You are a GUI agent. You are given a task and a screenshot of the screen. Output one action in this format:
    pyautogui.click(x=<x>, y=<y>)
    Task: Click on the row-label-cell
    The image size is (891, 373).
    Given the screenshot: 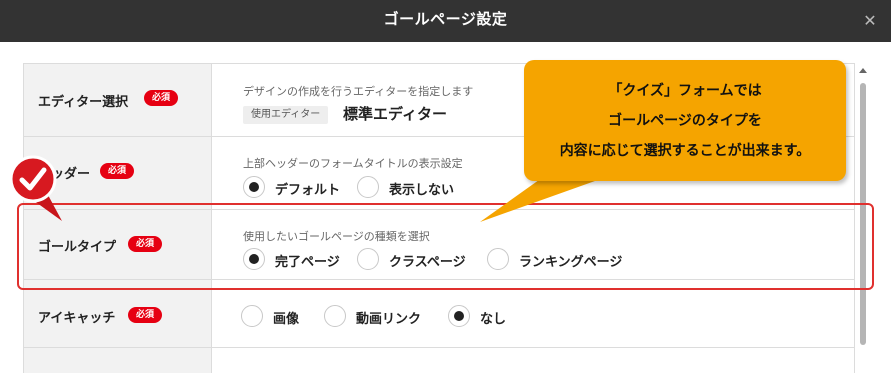 What is the action you would take?
    pyautogui.click(x=118, y=360)
    